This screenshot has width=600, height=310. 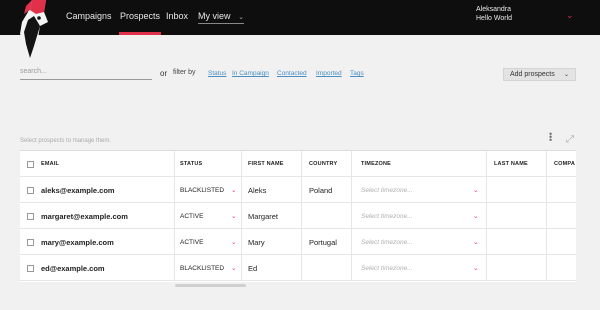 What do you see at coordinates (250, 73) in the screenshot?
I see `filter-in-campaign-link: In Campaign` at bounding box center [250, 73].